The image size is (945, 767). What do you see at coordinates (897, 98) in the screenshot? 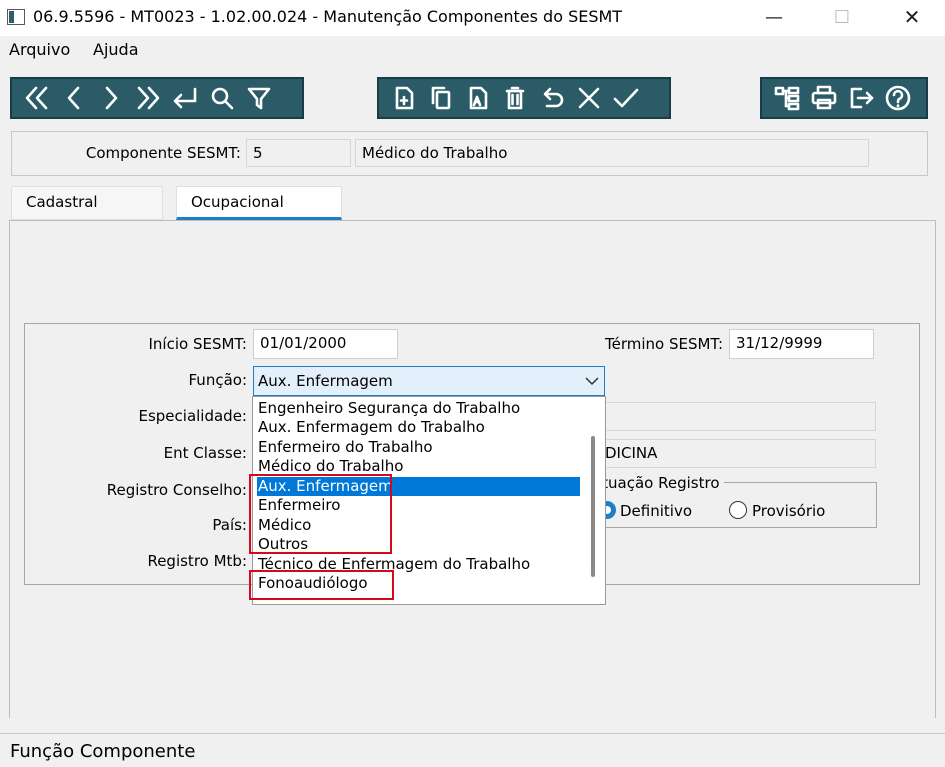
I see `help-icon` at bounding box center [897, 98].